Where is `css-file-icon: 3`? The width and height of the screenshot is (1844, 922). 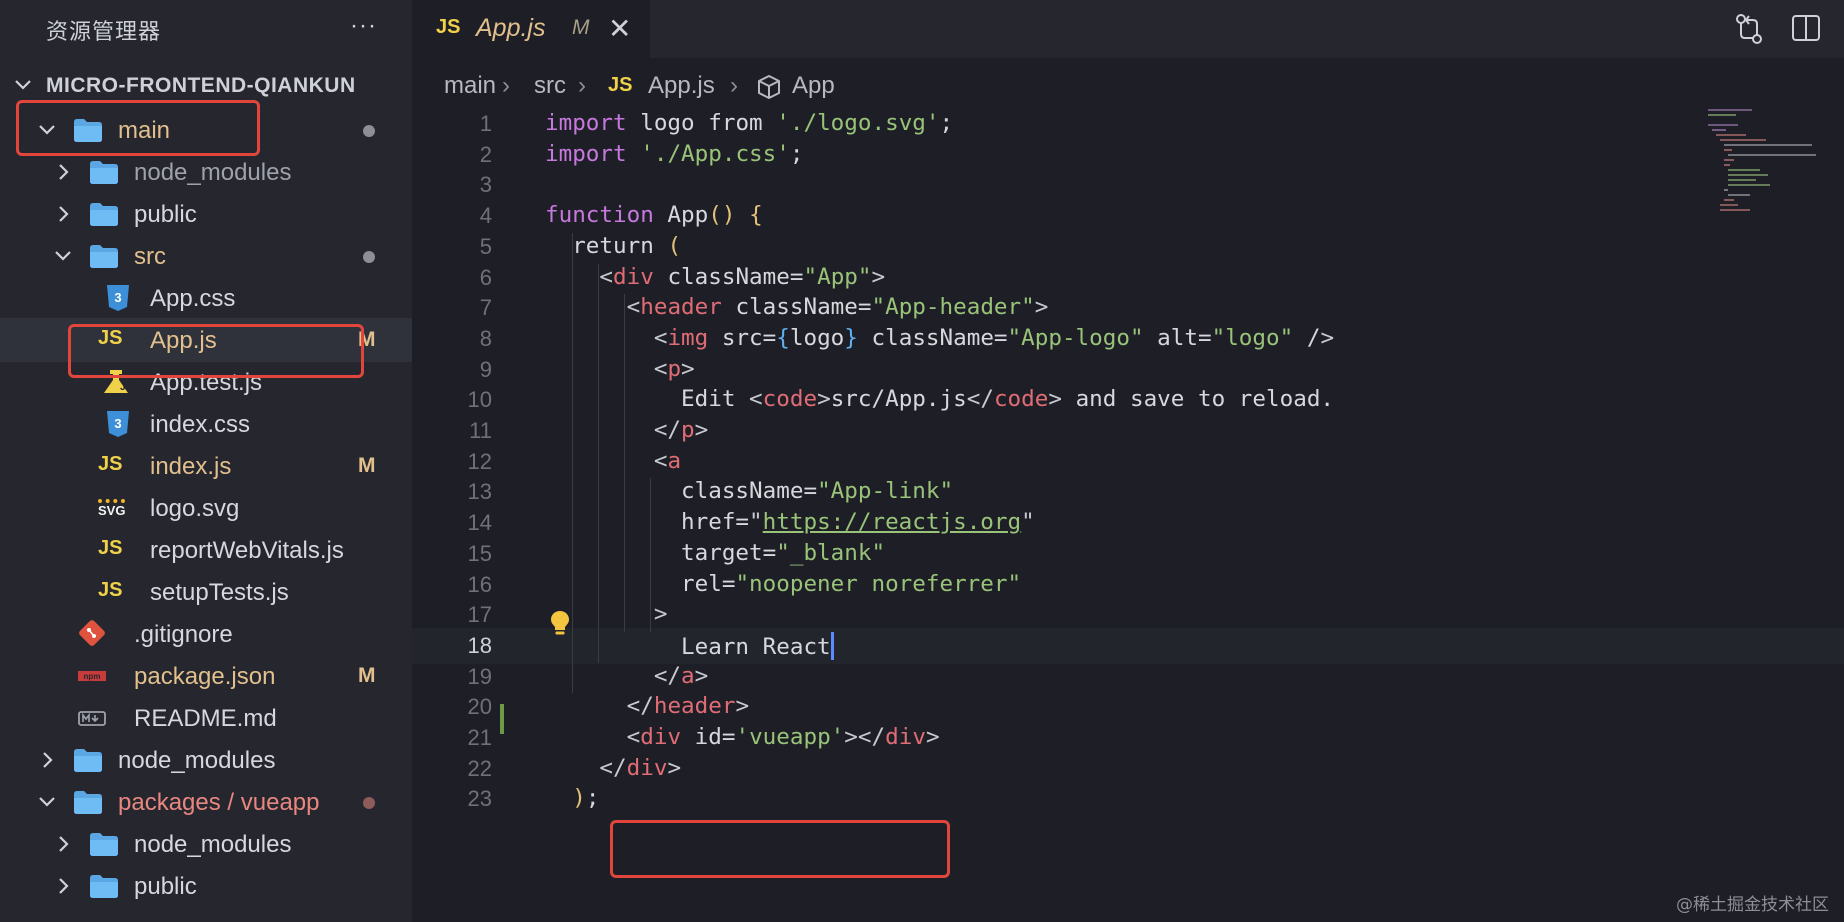 css-file-icon: 3 is located at coordinates (118, 424).